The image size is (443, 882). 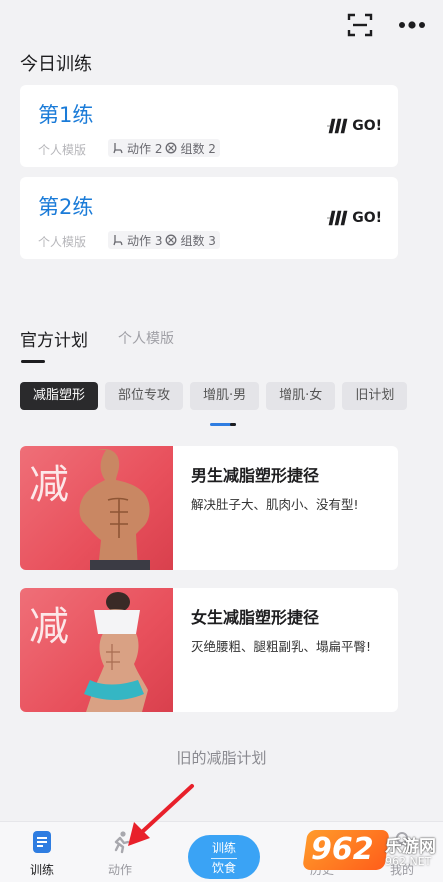 I want to click on center-top-label: 训练, so click(x=223, y=848).